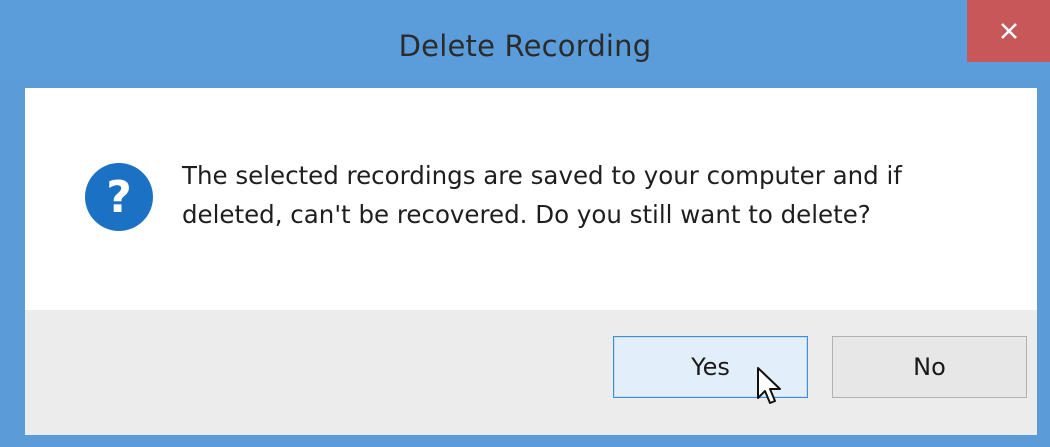 The height and width of the screenshot is (447, 1050). I want to click on no-button: No, so click(929, 367).